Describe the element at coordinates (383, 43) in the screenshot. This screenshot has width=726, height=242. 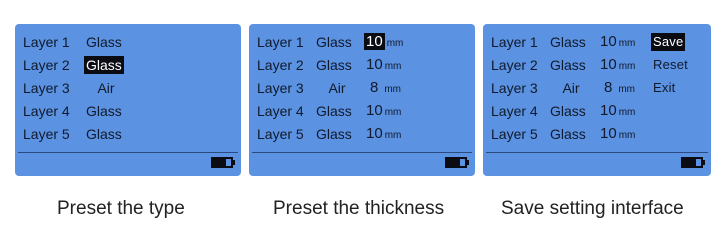
I see `thickness-value-selected: 10 mm` at that location.